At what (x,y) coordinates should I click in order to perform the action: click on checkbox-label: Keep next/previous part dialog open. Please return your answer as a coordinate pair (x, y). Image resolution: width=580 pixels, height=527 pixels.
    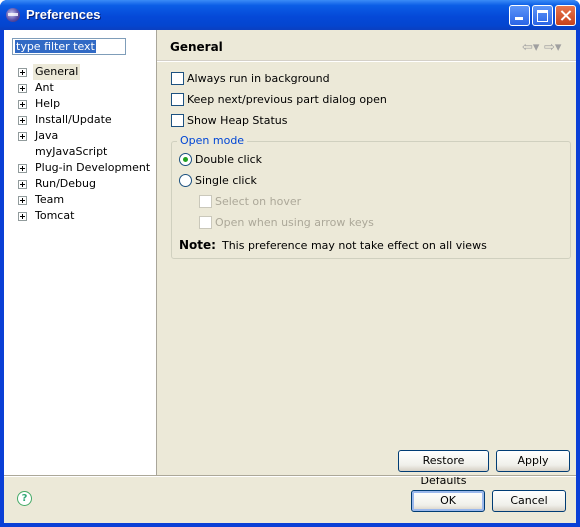
    Looking at the image, I should click on (287, 99).